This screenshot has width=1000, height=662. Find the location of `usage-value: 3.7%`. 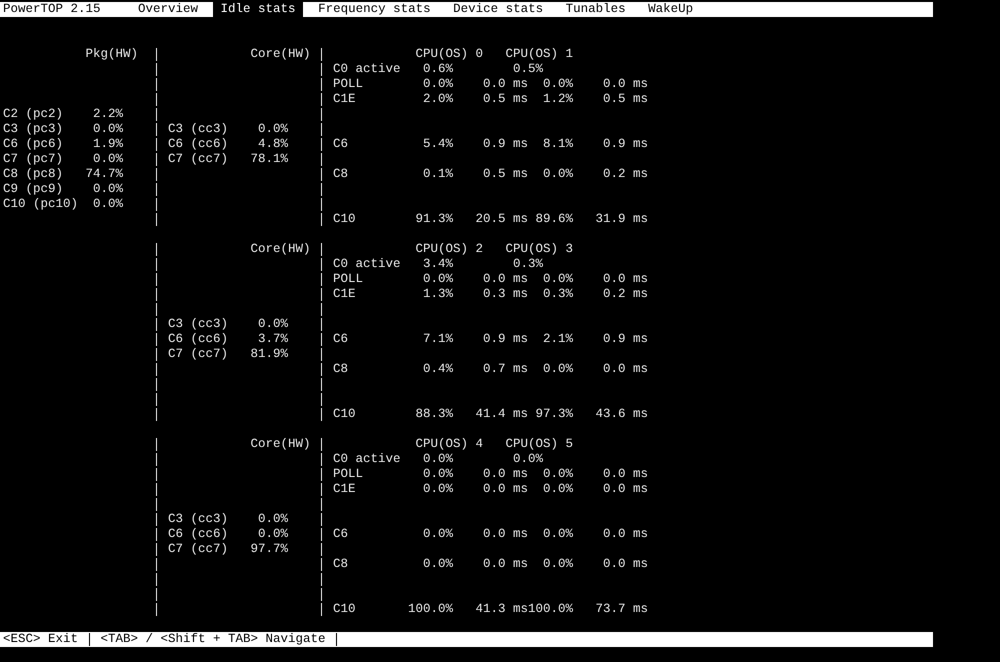

usage-value: 3.7% is located at coordinates (273, 339).